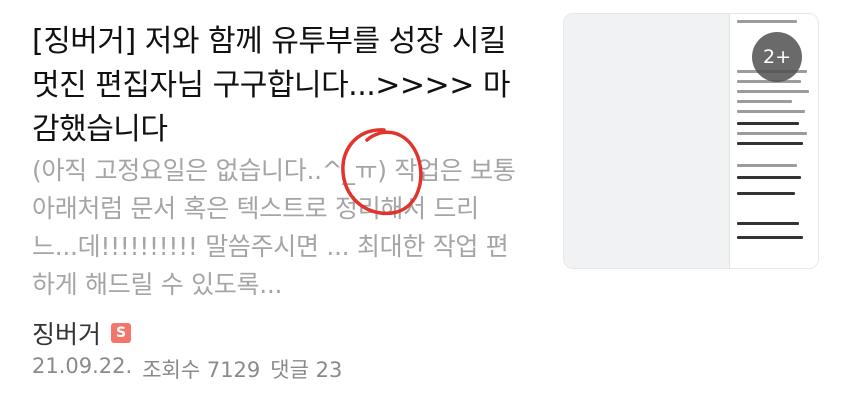 This screenshot has height=418, width=850. I want to click on author-row: 징버거 S, so click(82, 333).